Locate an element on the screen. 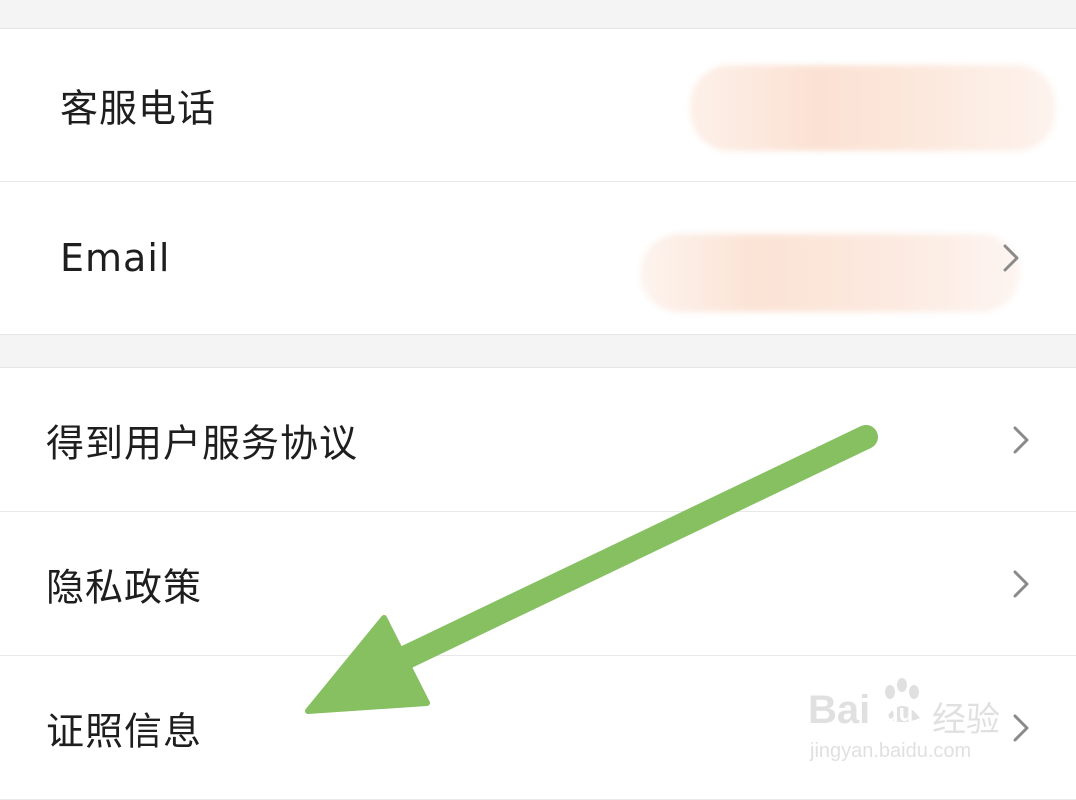 Image resolution: width=1076 pixels, height=800 pixels. watermark-paw-text: du is located at coordinates (899, 713).